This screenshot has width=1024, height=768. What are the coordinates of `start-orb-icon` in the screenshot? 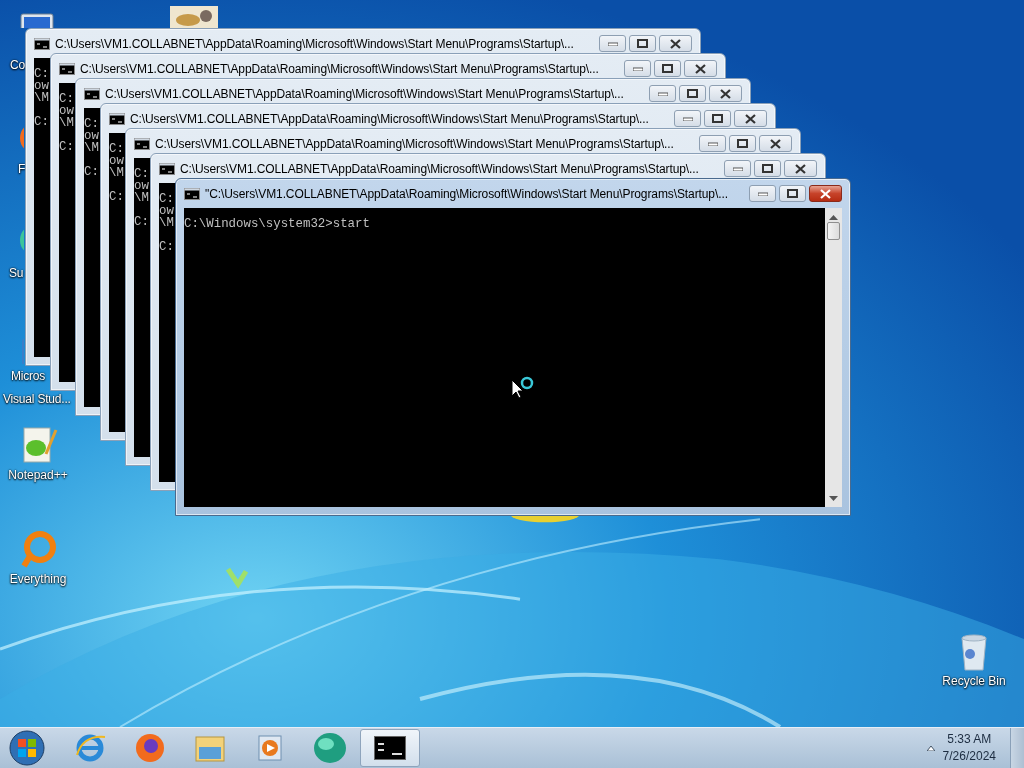 It's located at (27, 748).